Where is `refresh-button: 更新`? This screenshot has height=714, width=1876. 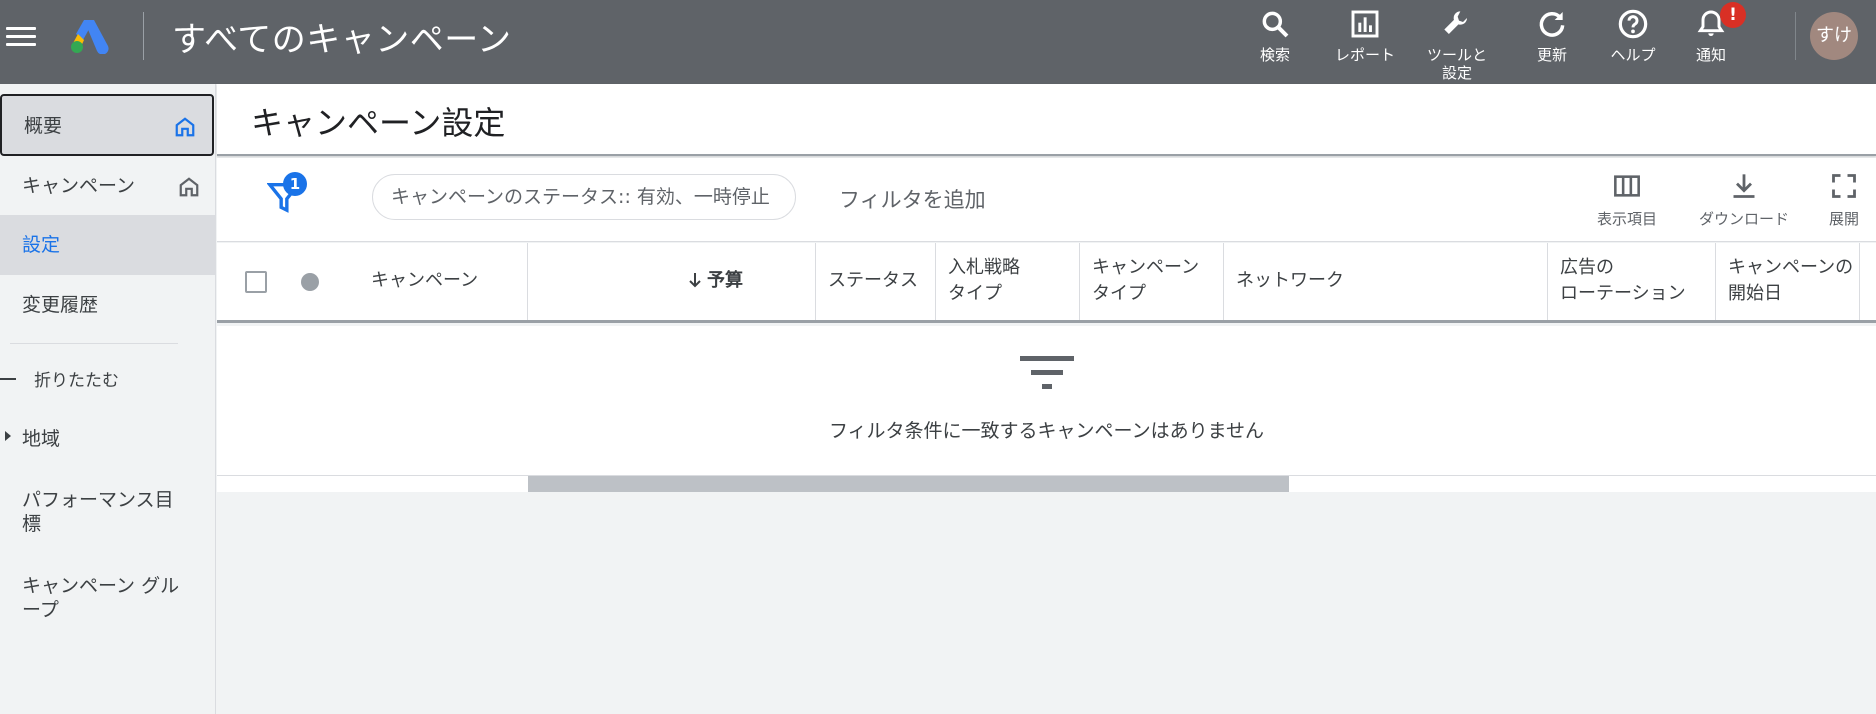 refresh-button: 更新 is located at coordinates (1552, 36).